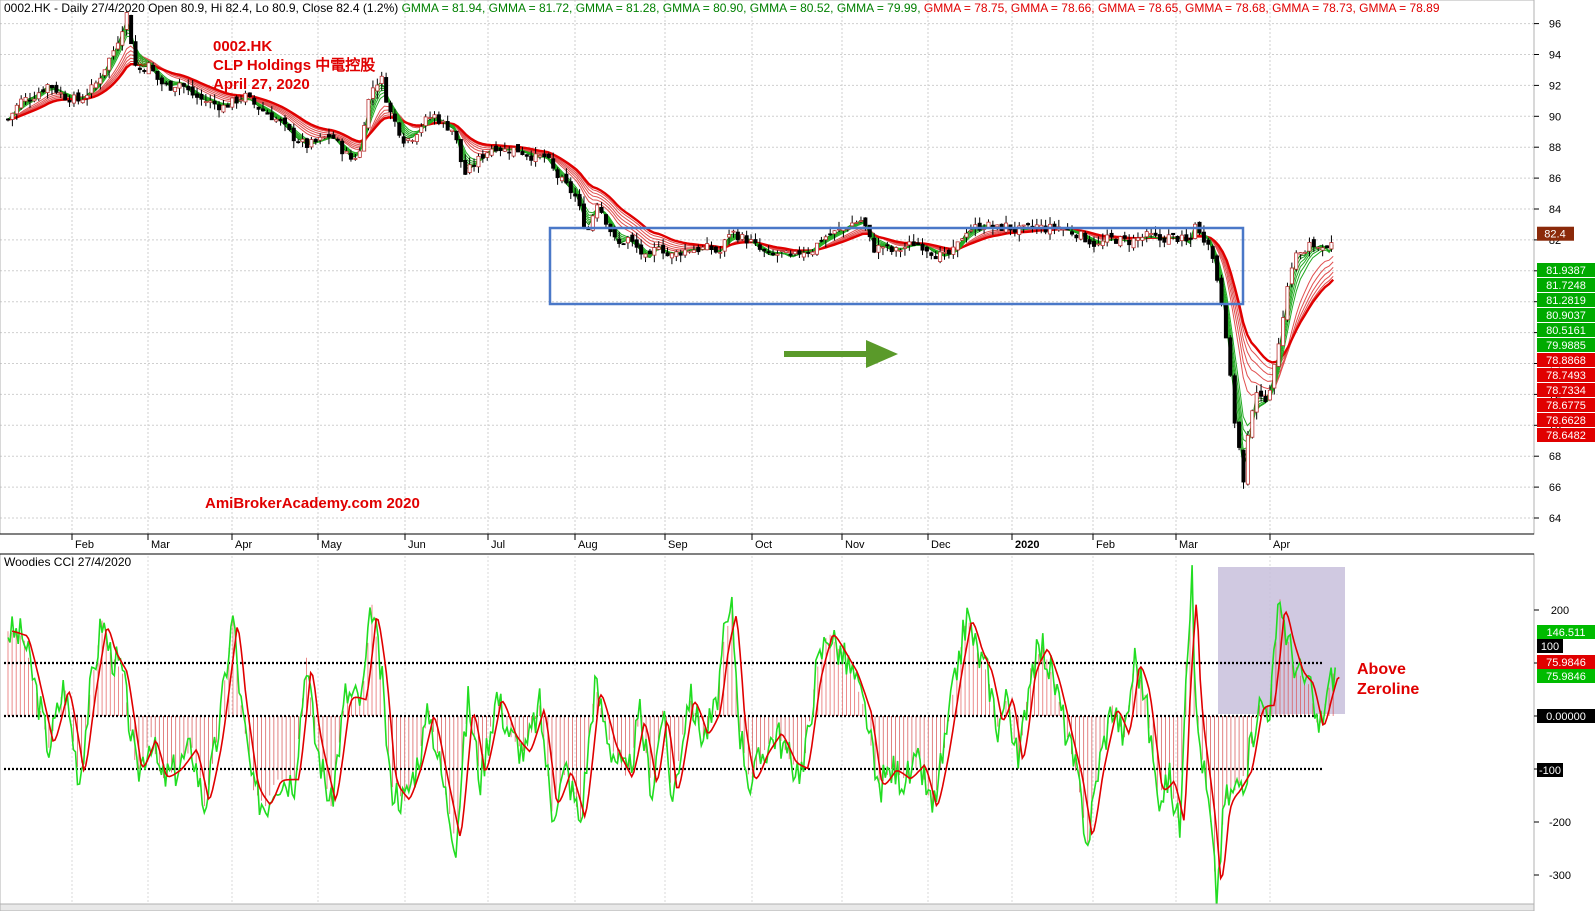 This screenshot has height=916, width=1595. What do you see at coordinates (767, 907) in the screenshot?
I see `bottom-scrollbar` at bounding box center [767, 907].